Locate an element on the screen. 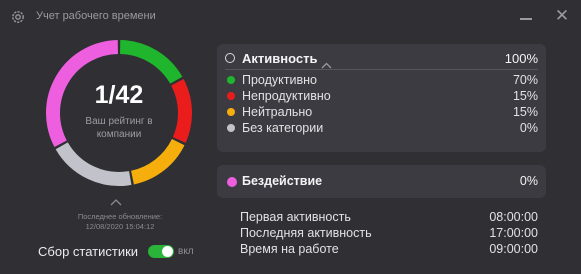 This screenshot has width=581, height=274. time-value: 09:00:00 is located at coordinates (513, 249).